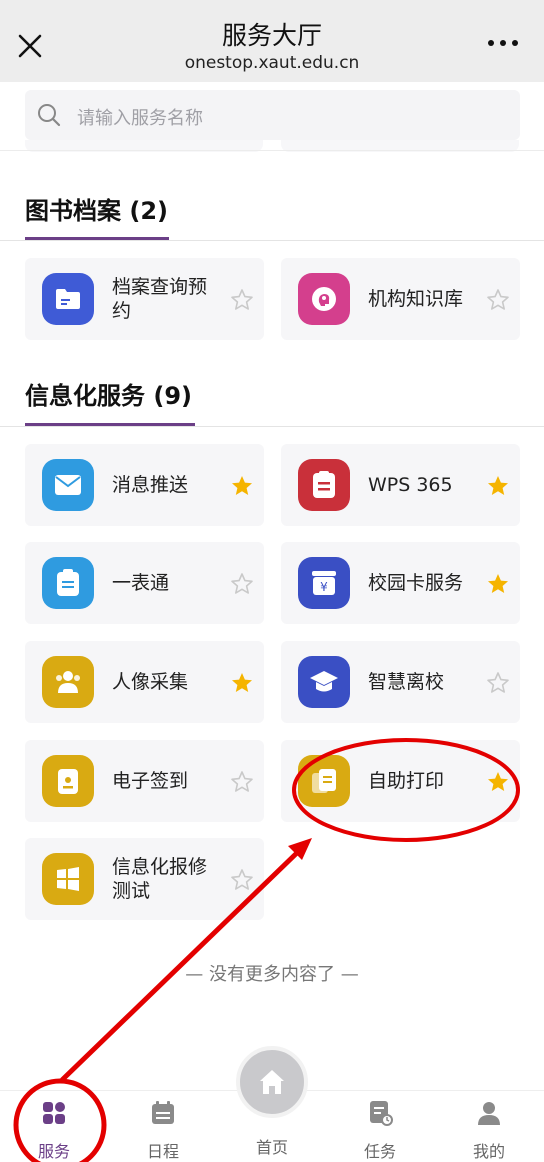 Image resolution: width=544 pixels, height=1162 pixels. Describe the element at coordinates (68, 299) in the screenshot. I see `folder-icon` at that location.